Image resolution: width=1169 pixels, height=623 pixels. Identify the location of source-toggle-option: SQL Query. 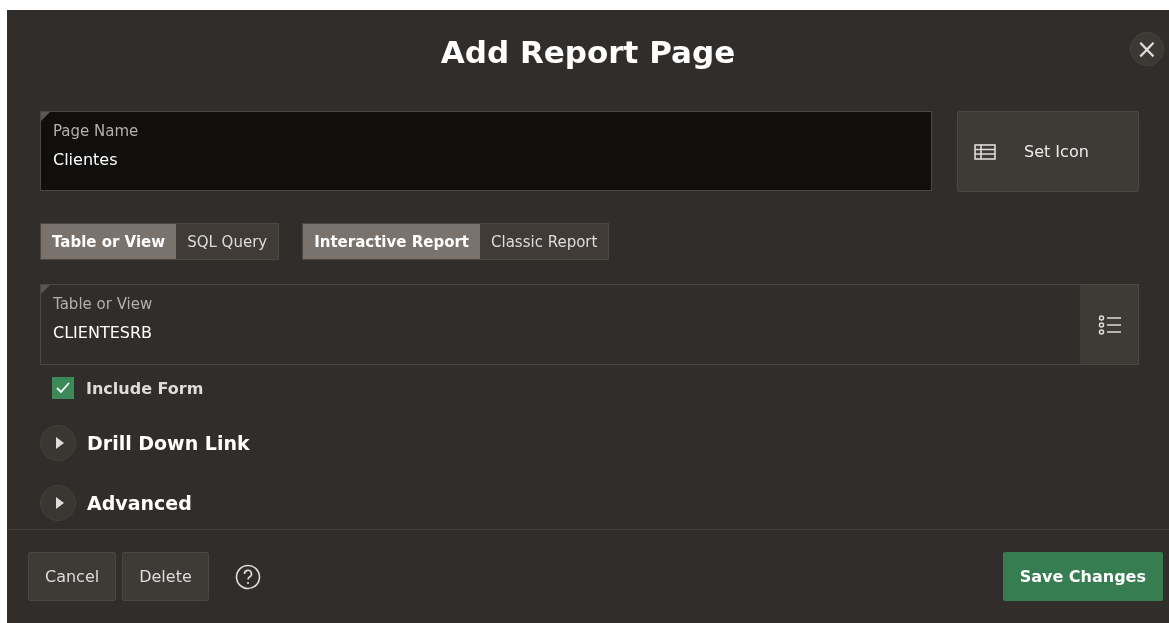
(227, 241).